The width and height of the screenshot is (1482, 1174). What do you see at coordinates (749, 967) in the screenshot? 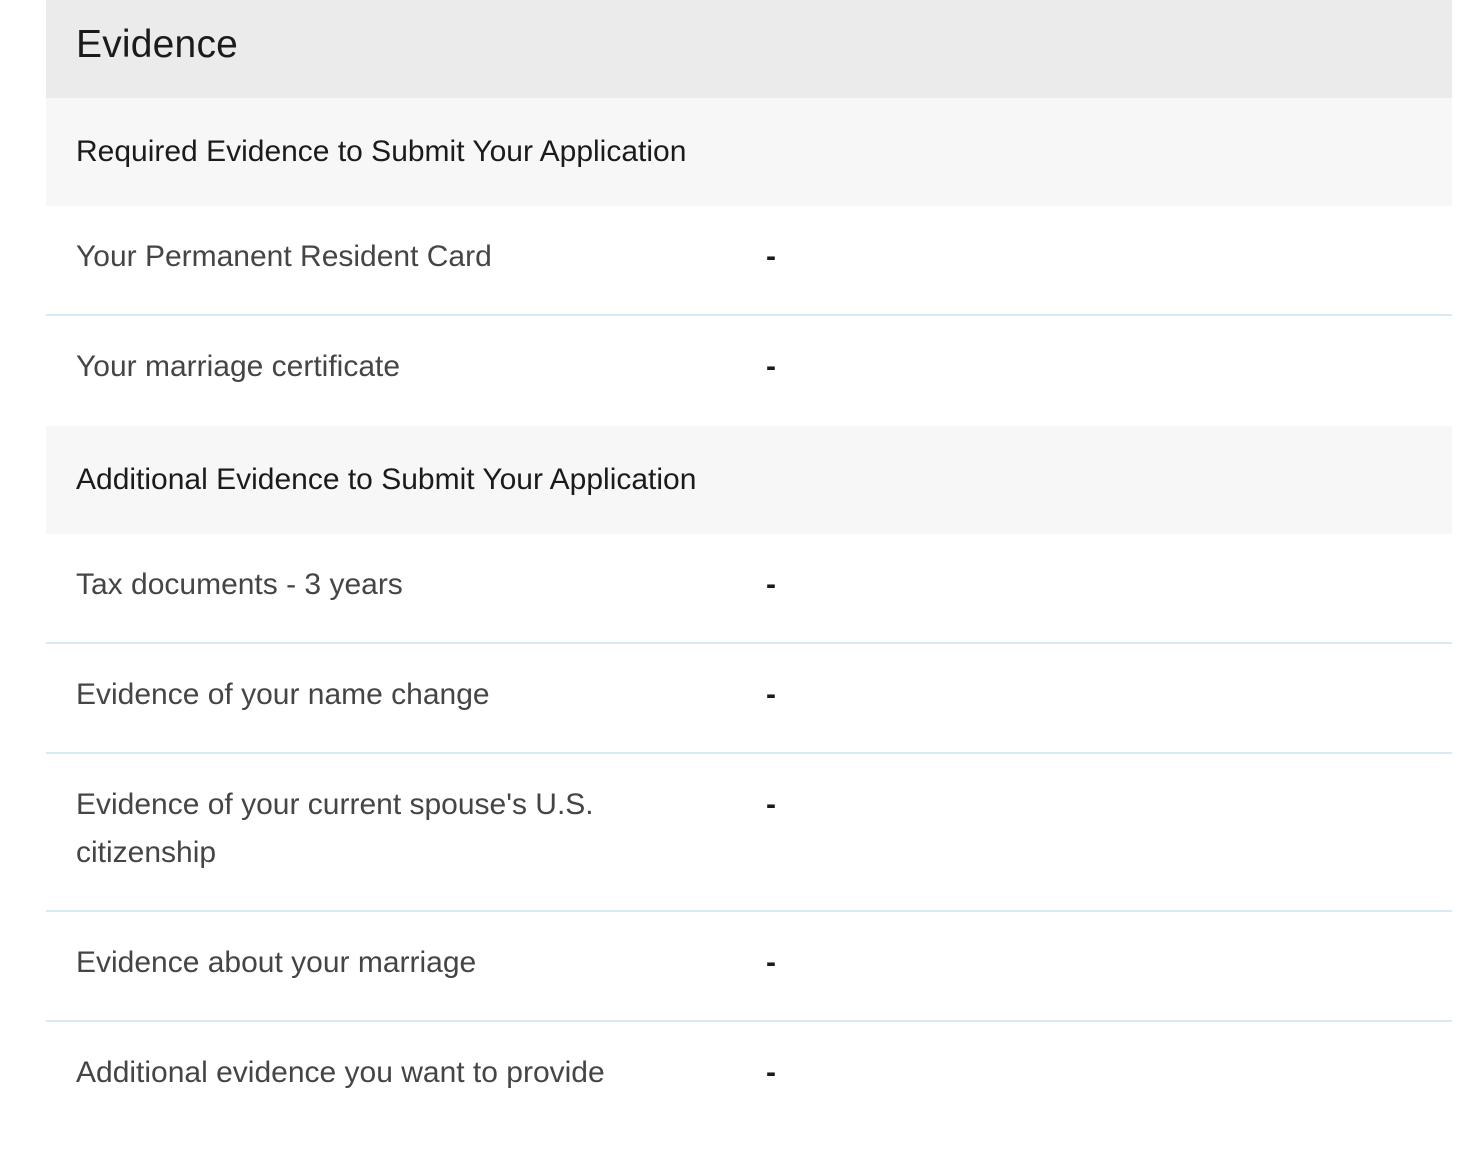
I see `evidence-row: Evidence about your marriage -` at bounding box center [749, 967].